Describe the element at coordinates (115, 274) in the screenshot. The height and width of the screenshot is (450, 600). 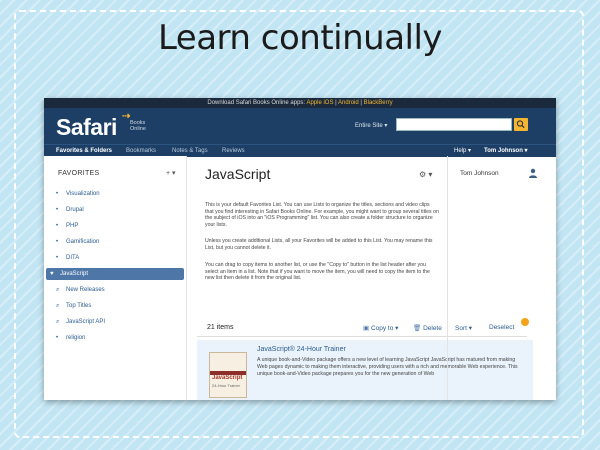
I see `sidebar-item-javascript: ♥ JavaScript` at that location.